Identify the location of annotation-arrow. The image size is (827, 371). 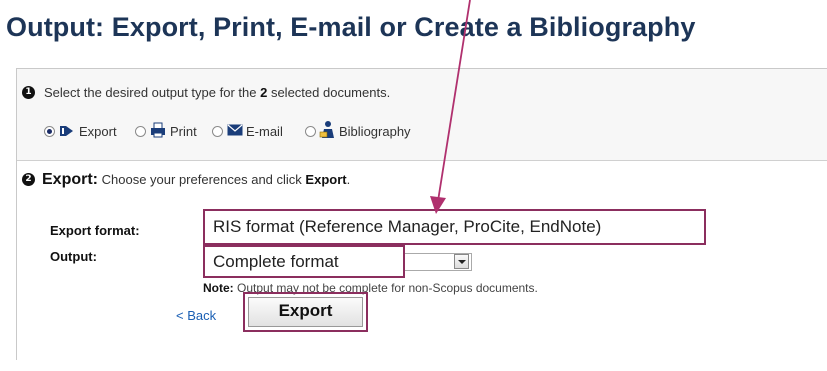
(450, 107).